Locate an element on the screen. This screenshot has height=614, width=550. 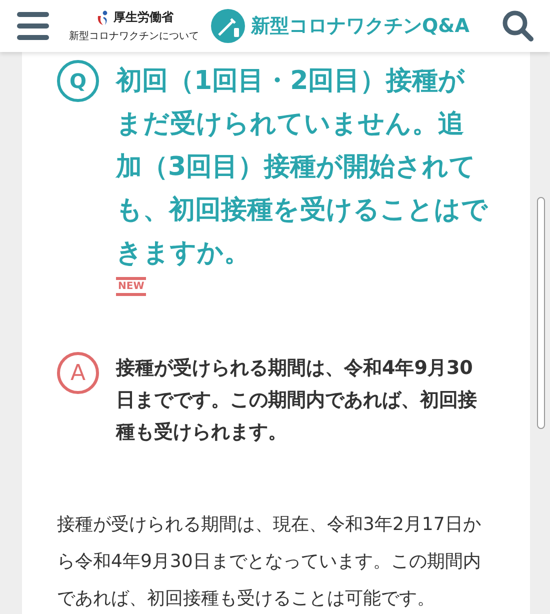
menu-icon is located at coordinates (33, 26).